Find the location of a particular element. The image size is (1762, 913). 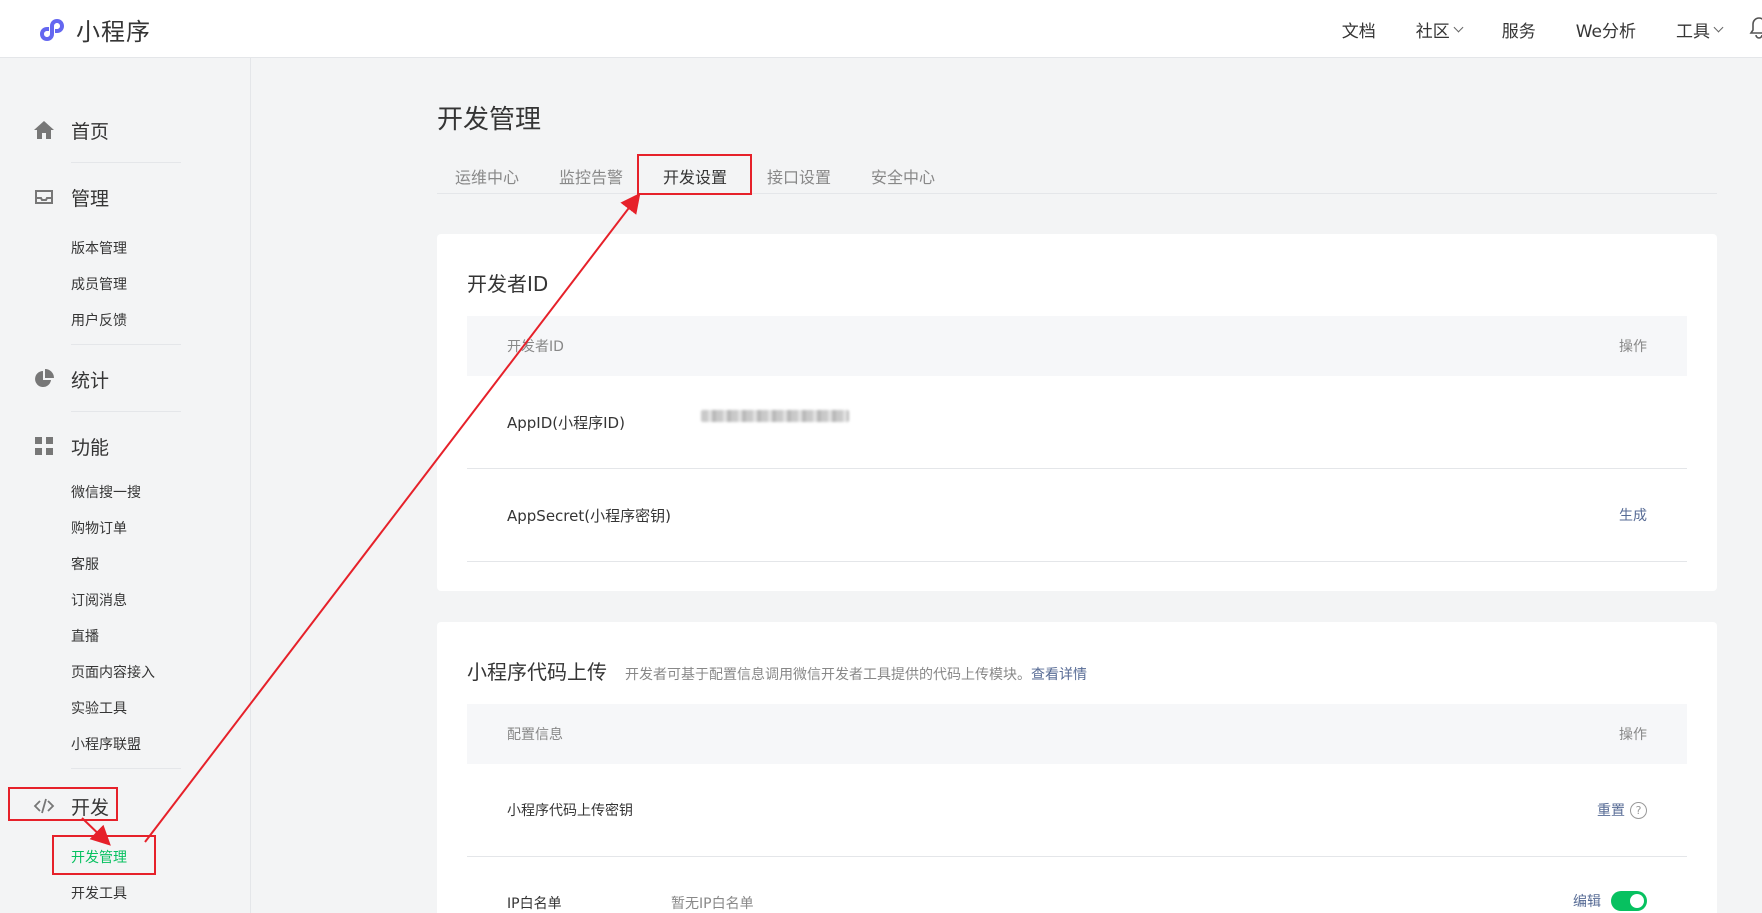

reset-key-button: 重置 is located at coordinates (1611, 810).